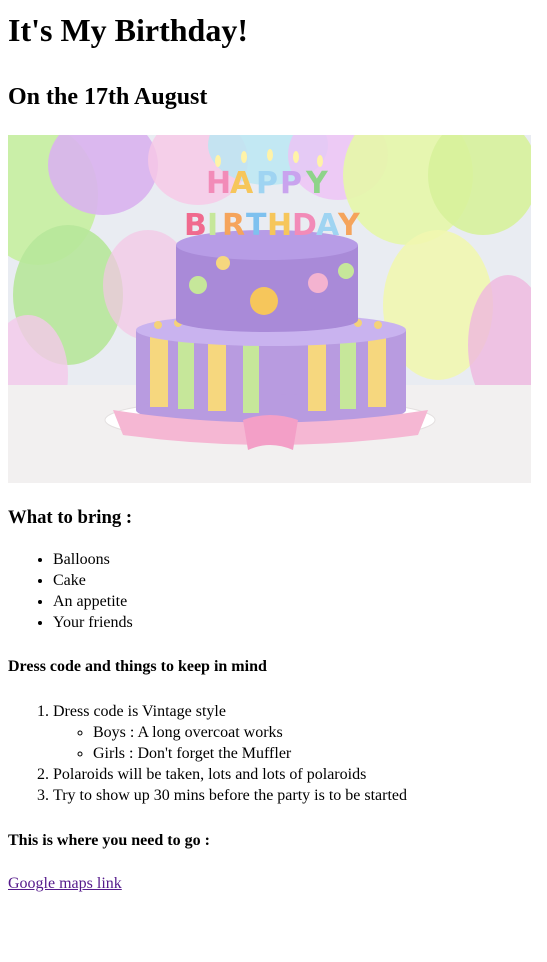  Describe the element at coordinates (296, 580) in the screenshot. I see `list-item: Cake` at that location.